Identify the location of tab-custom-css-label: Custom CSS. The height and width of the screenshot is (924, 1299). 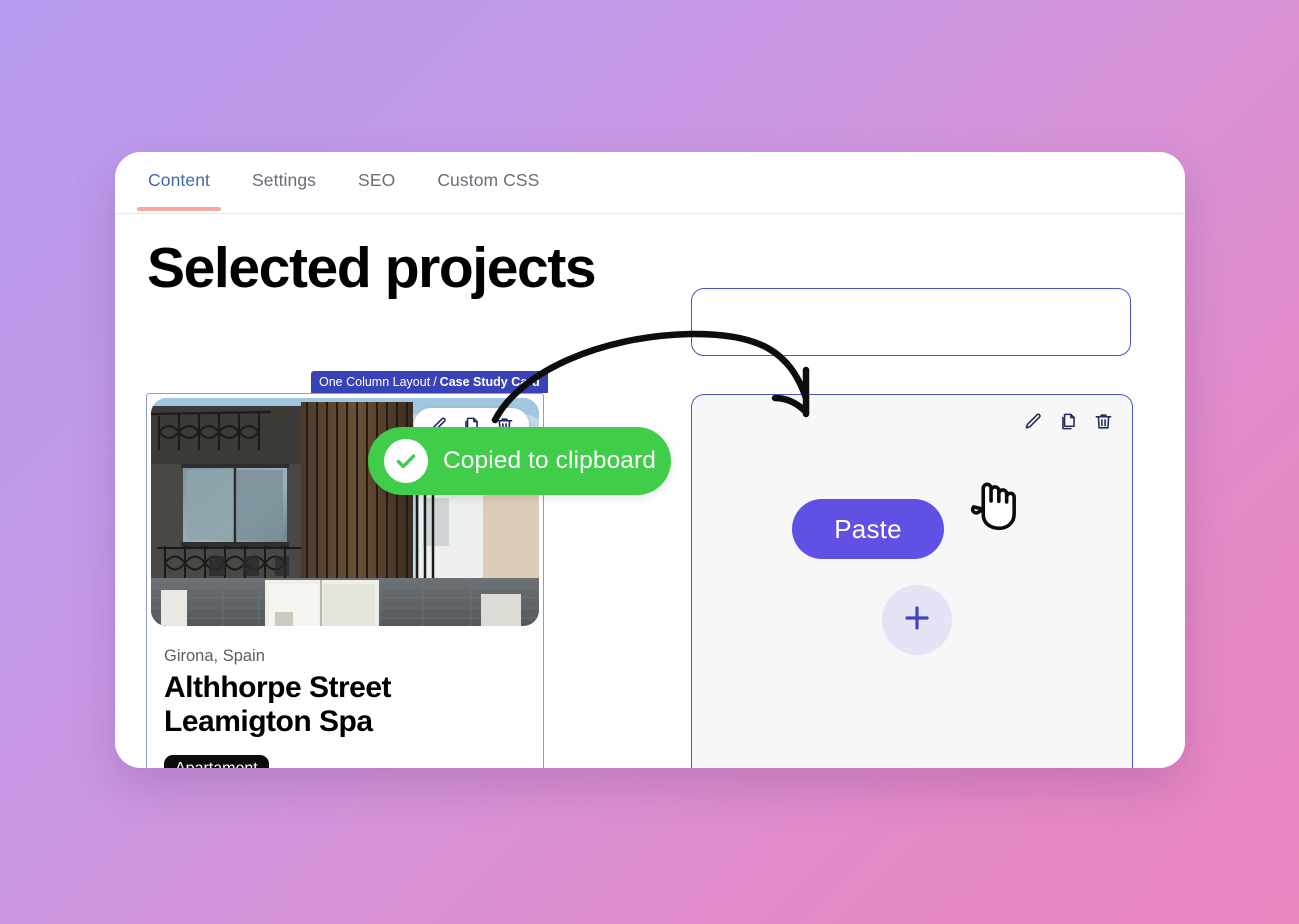
(488, 180).